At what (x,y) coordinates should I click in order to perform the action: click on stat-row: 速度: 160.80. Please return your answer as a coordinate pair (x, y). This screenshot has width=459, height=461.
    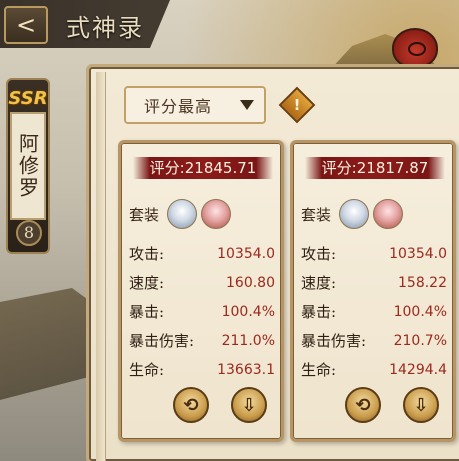
    Looking at the image, I should click on (202, 282).